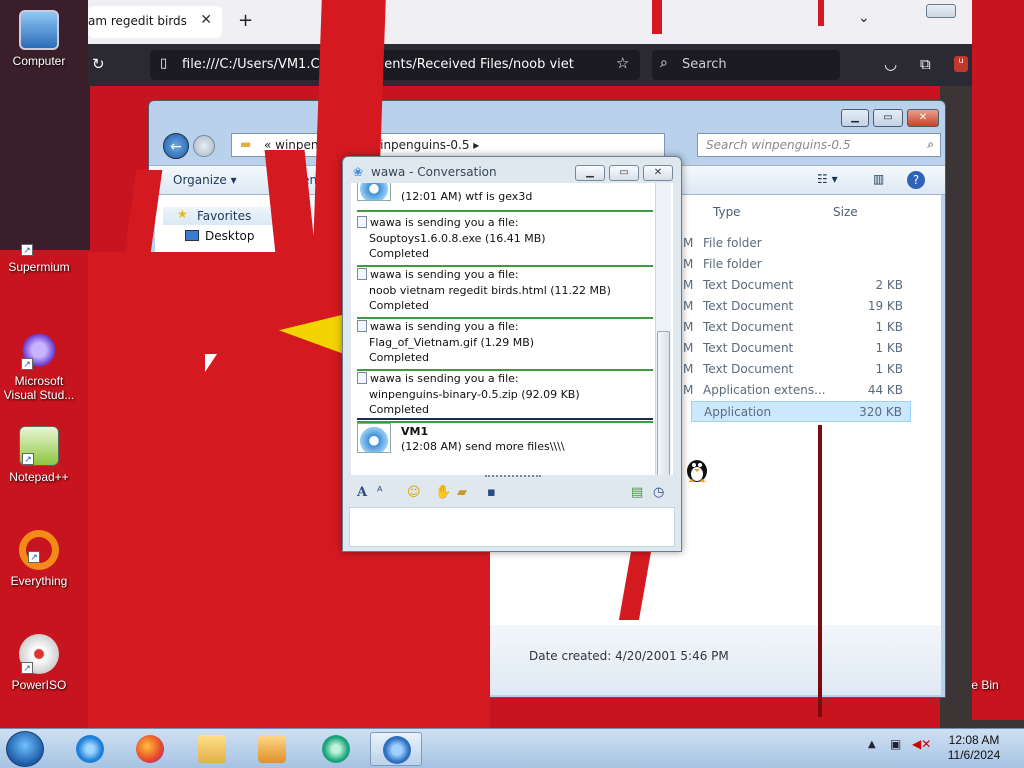  What do you see at coordinates (889, 285) in the screenshot?
I see `file-size: 2 KB` at bounding box center [889, 285].